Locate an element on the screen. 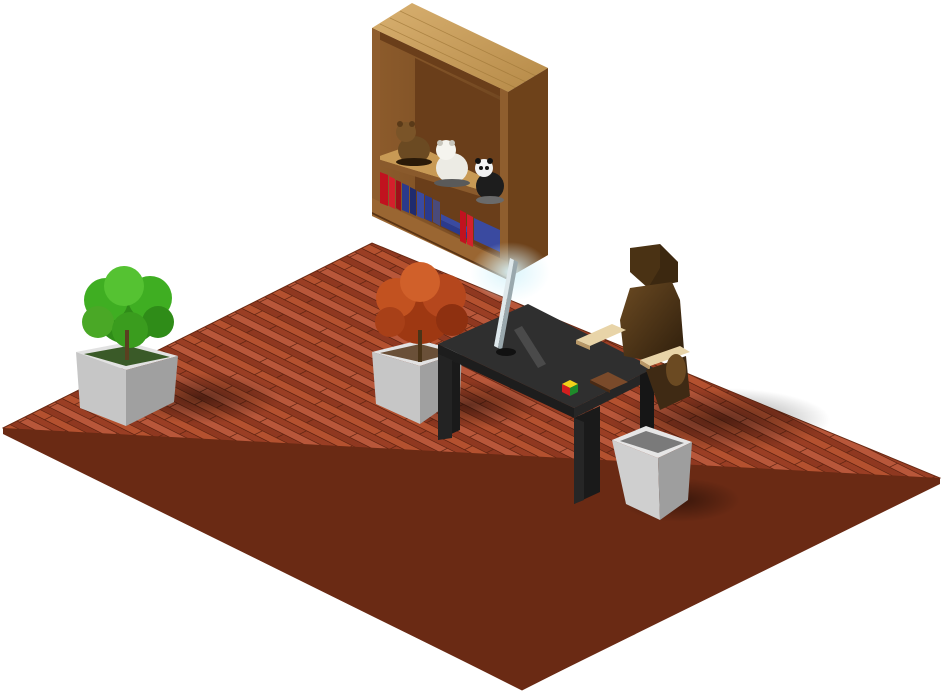 This screenshot has height=691, width=942. green-plant is located at coordinates (127, 346).